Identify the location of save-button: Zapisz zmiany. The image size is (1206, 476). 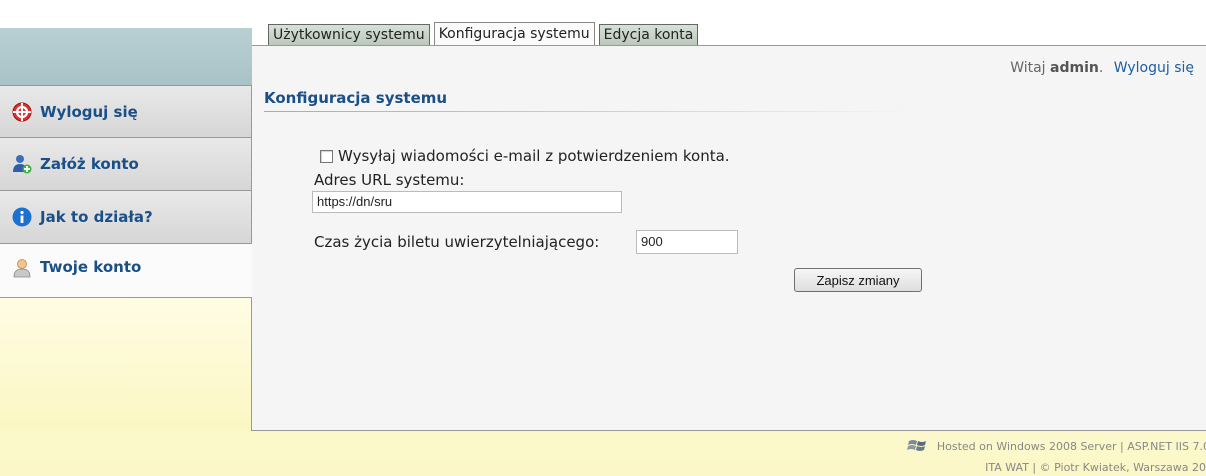
(858, 280).